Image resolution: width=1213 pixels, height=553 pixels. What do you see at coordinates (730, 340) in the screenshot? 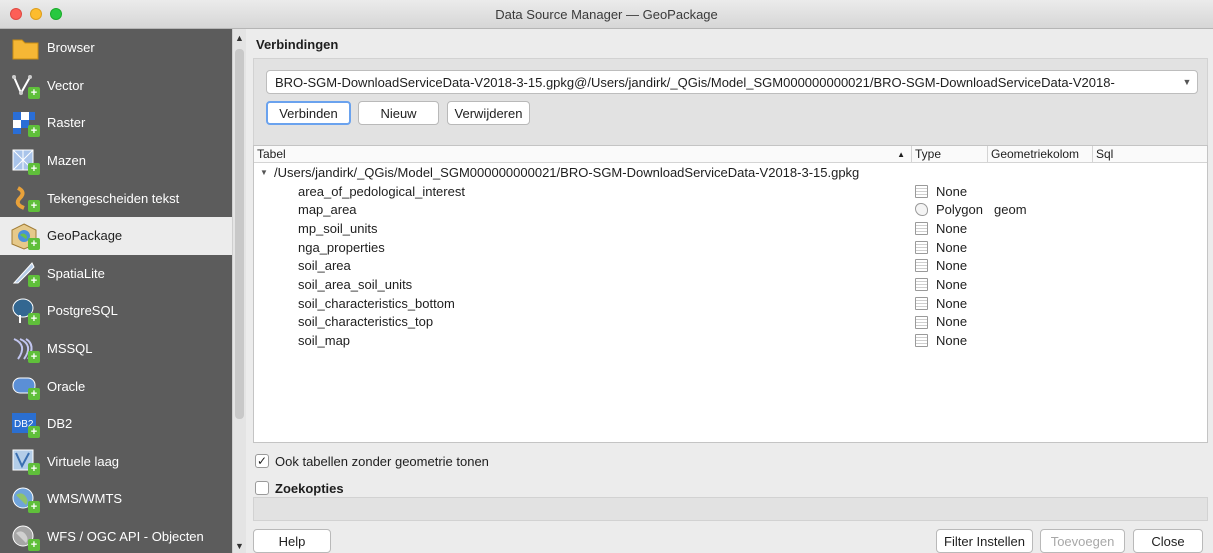
I see `table-row: soil_map None` at bounding box center [730, 340].